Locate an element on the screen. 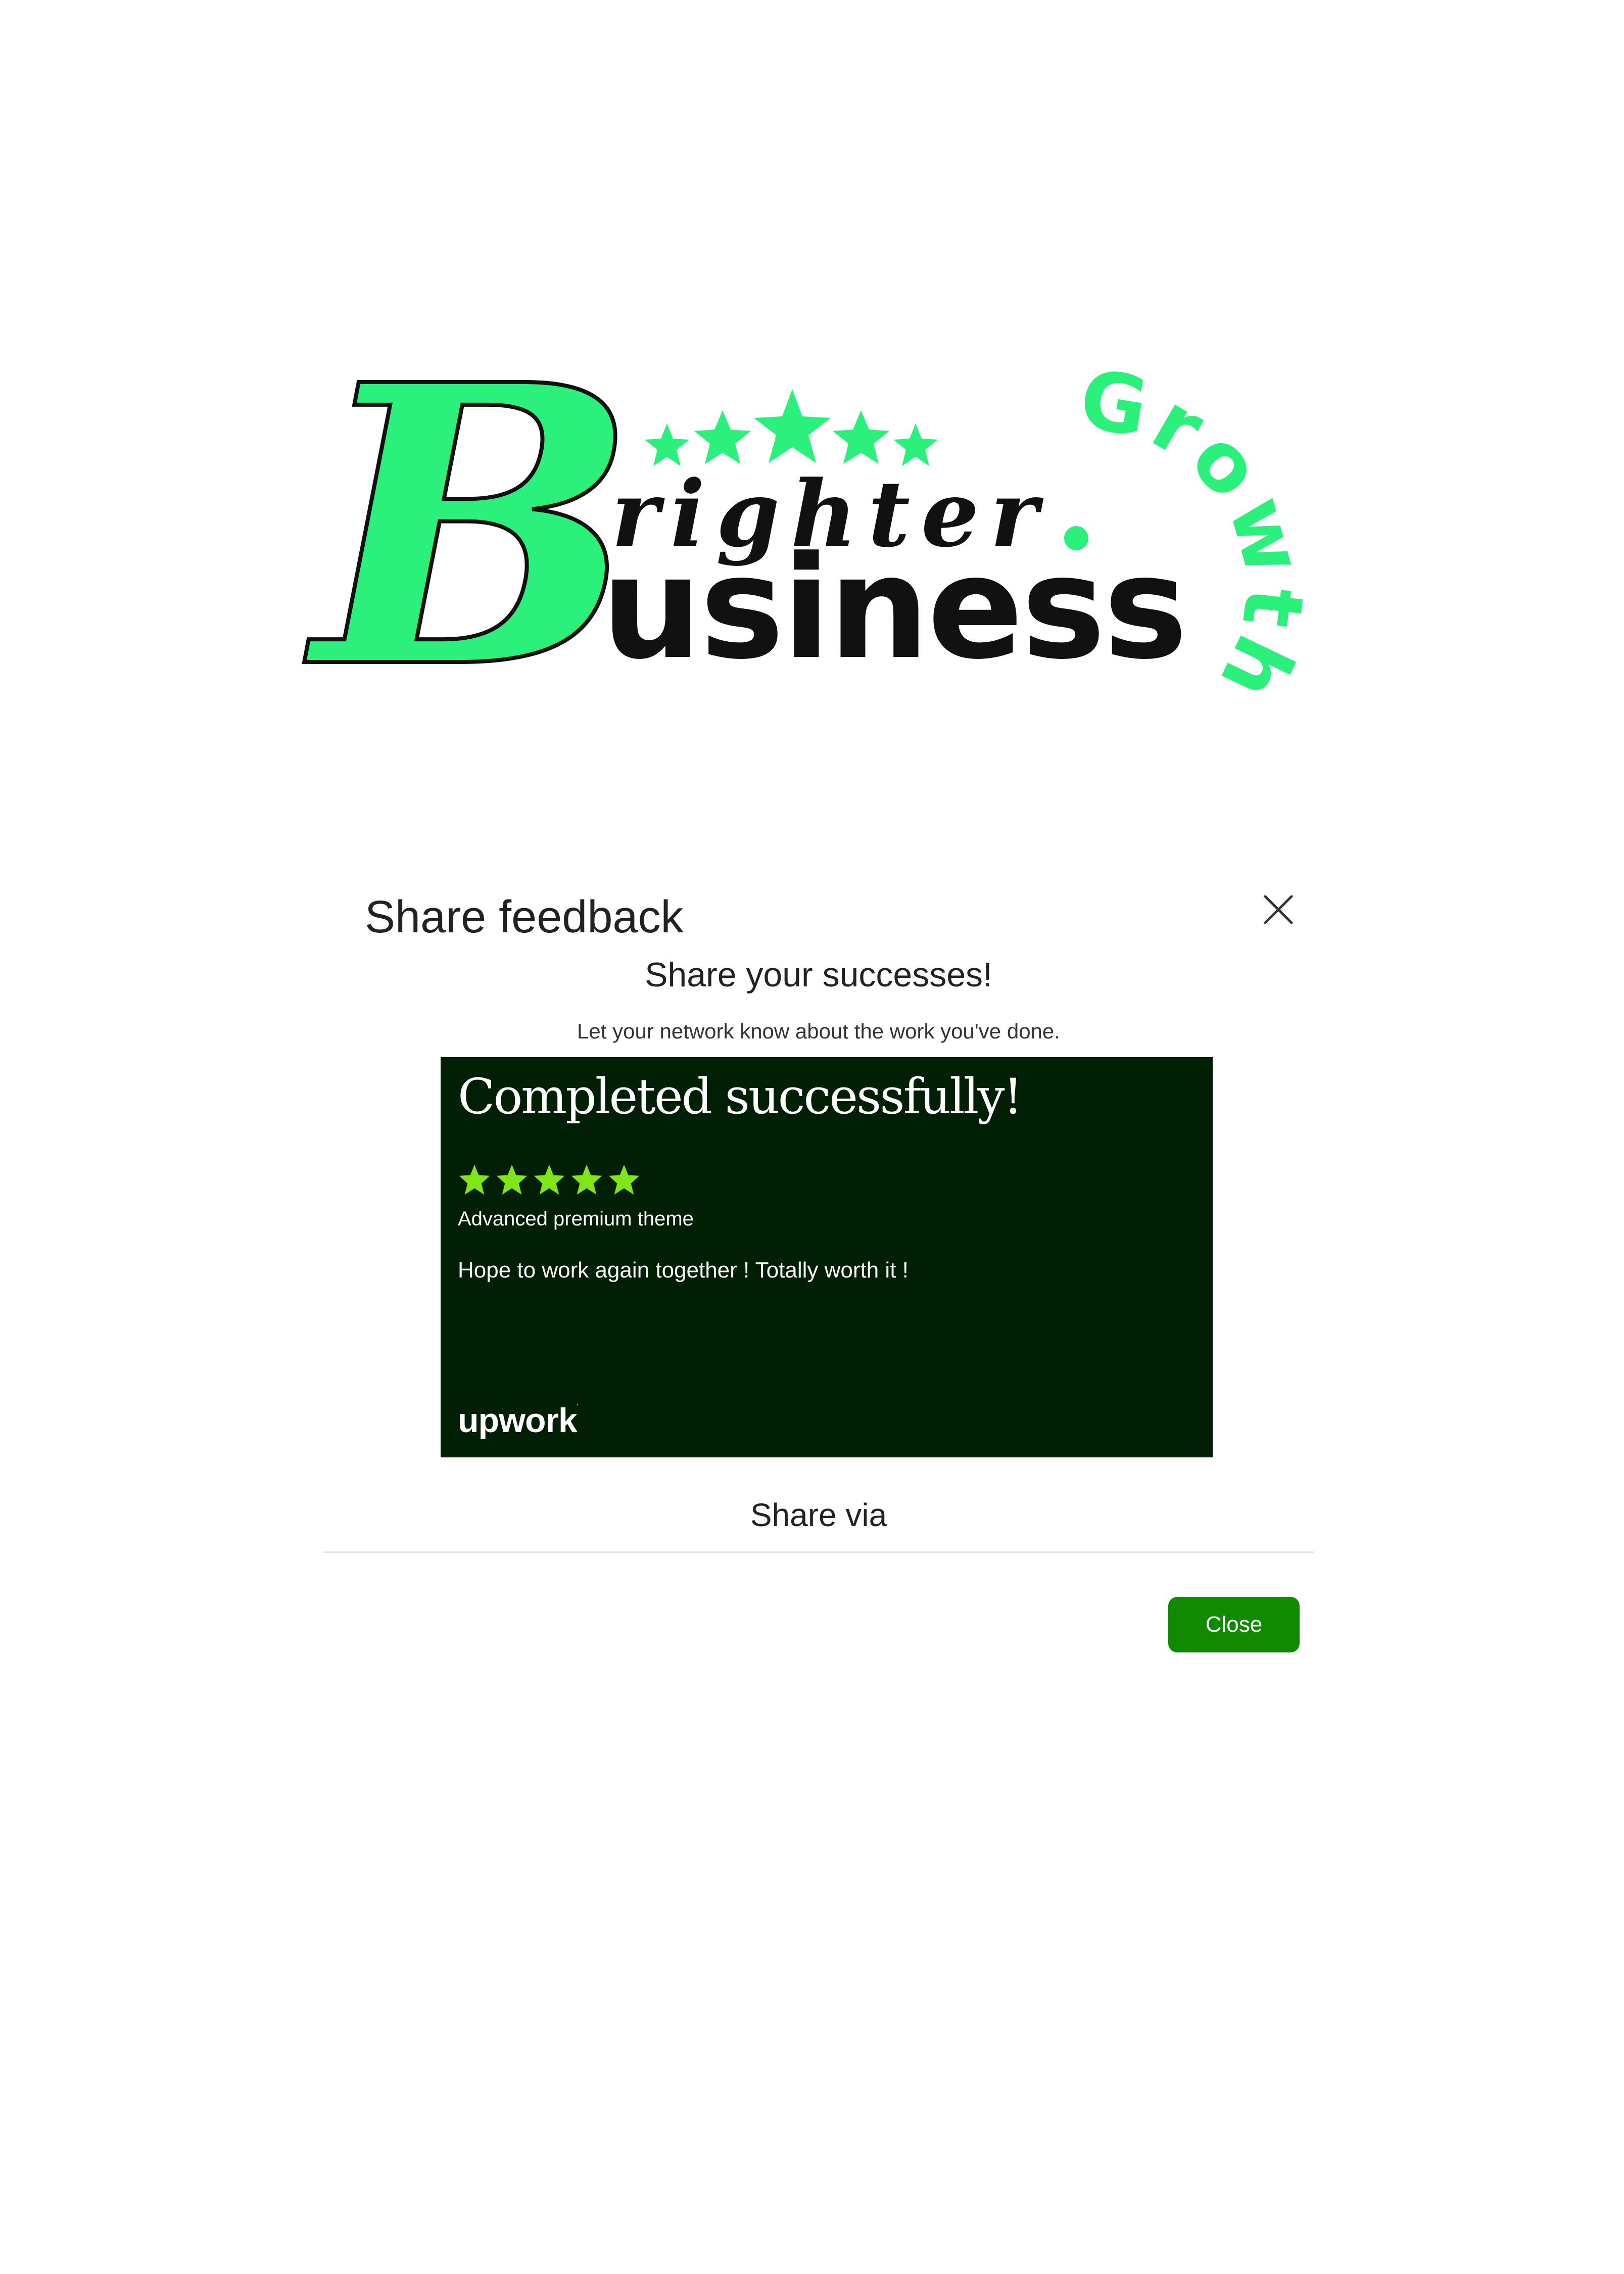 This screenshot has width=1624, height=2274. rating-stars is located at coordinates (549, 1180).